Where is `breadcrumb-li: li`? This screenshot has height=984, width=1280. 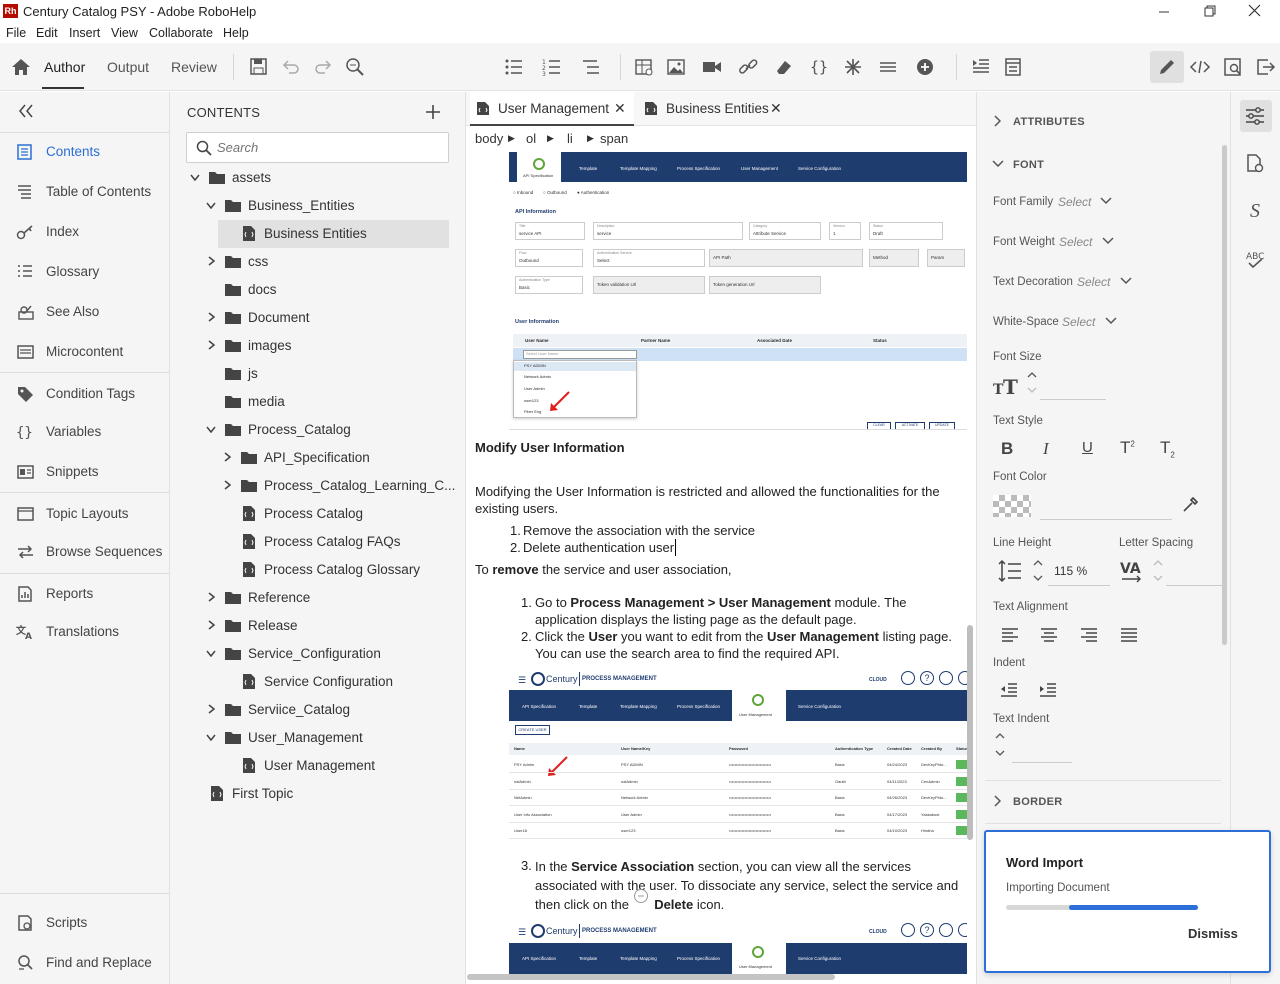 breadcrumb-li: li is located at coordinates (570, 138).